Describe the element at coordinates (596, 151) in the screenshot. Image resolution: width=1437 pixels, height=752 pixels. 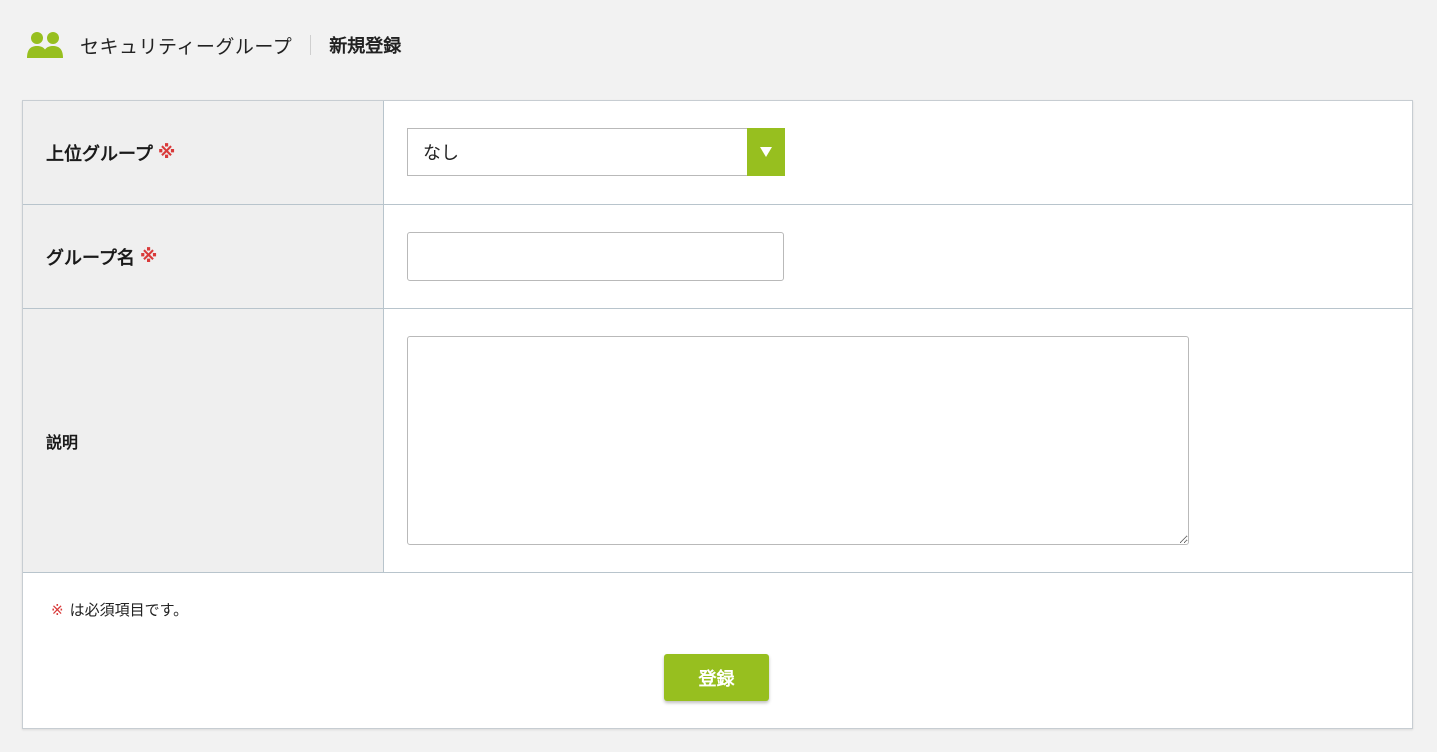
I see `parent-group-select: なし` at that location.